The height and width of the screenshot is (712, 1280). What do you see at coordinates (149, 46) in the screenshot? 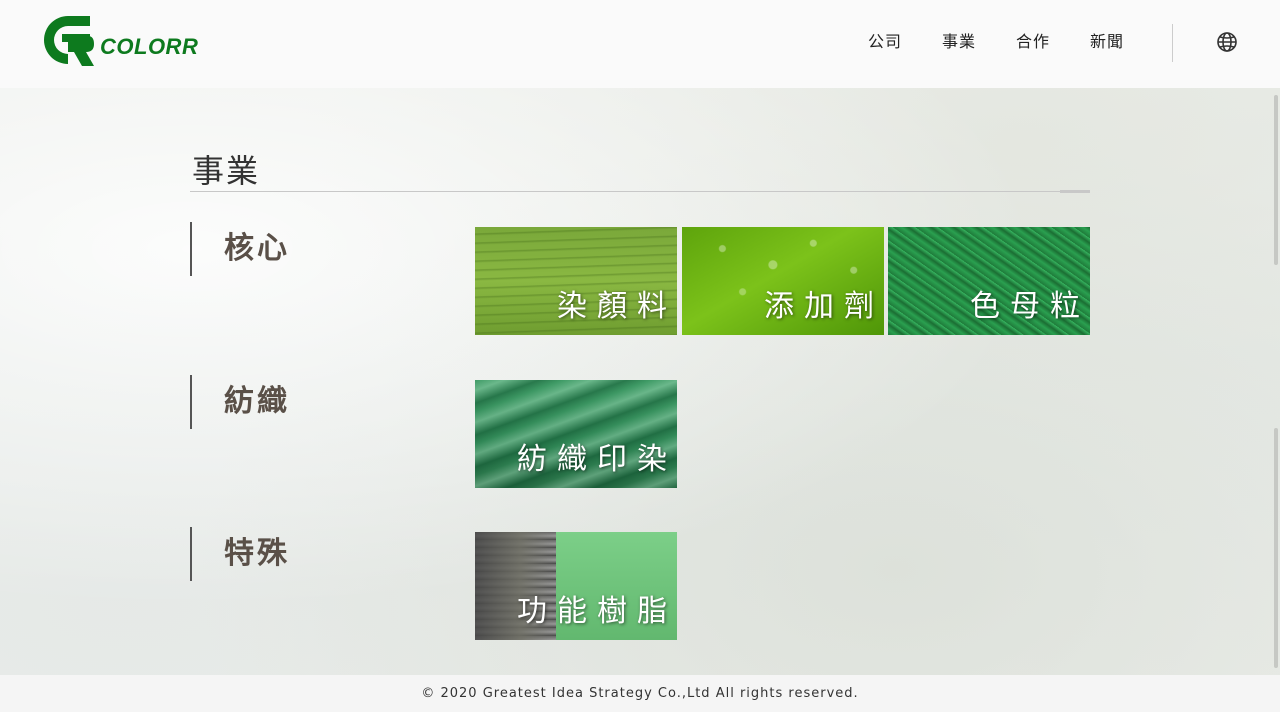
I see `logo-text: COLORR` at bounding box center [149, 46].